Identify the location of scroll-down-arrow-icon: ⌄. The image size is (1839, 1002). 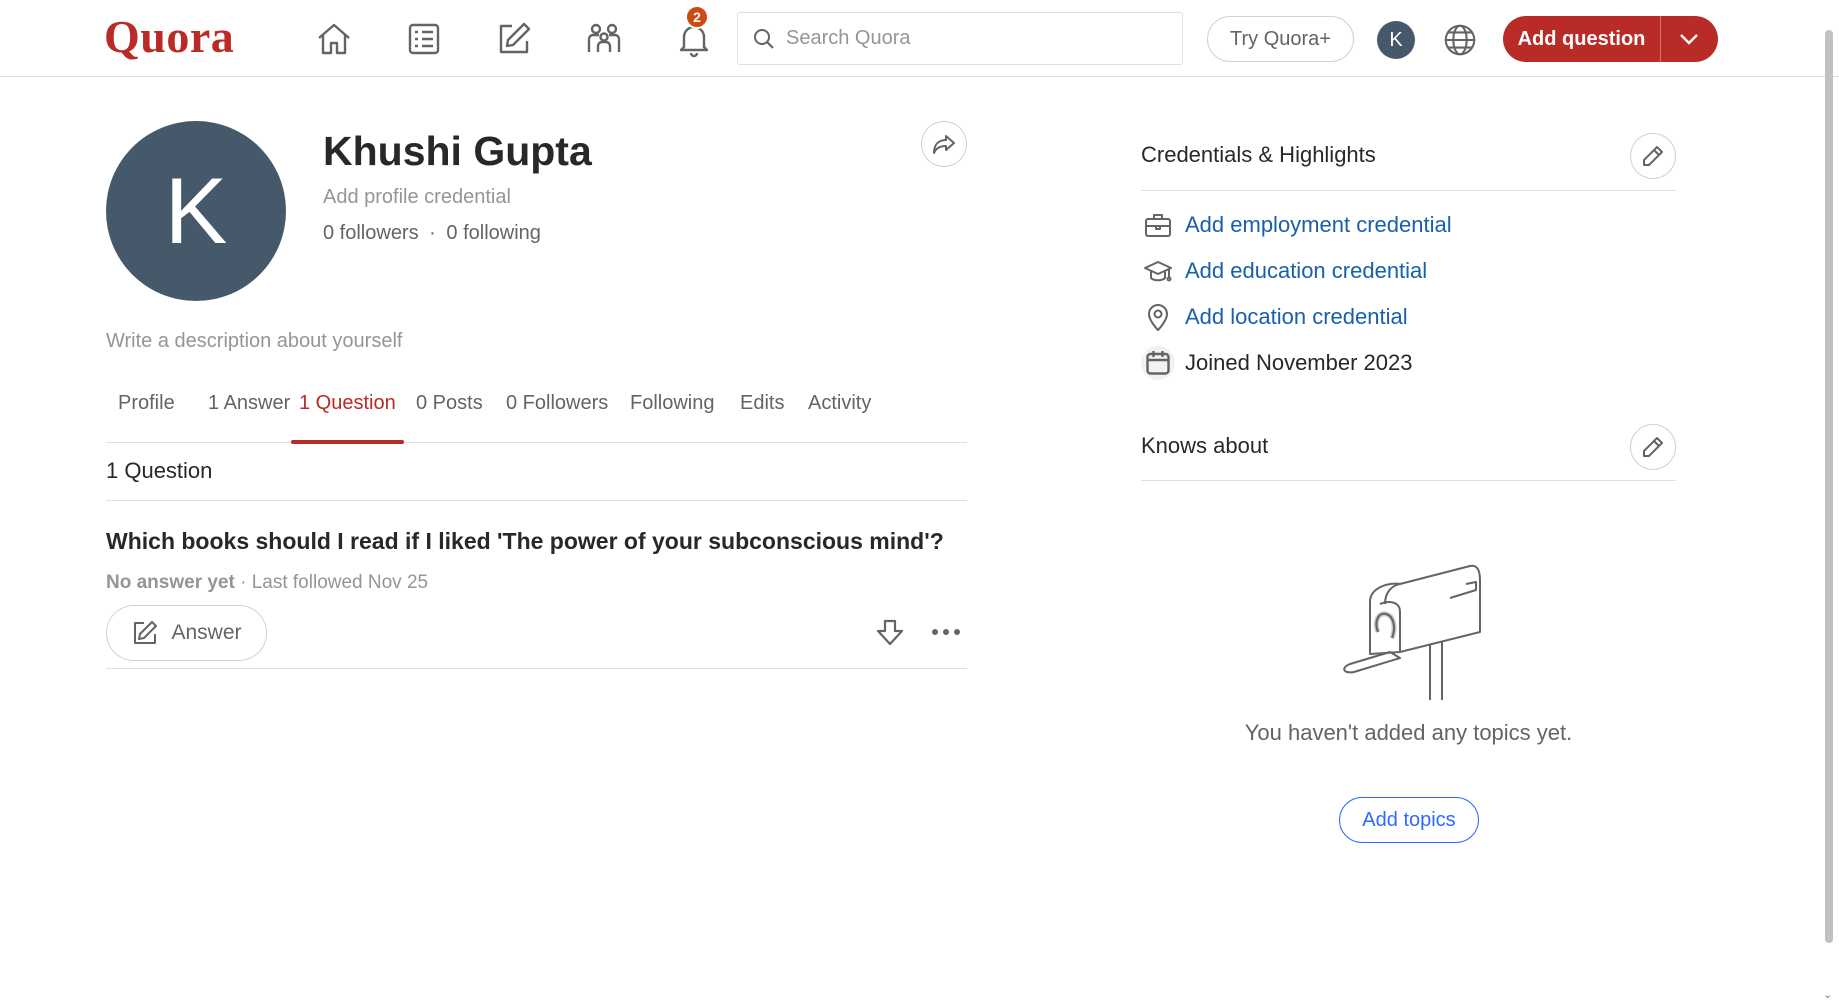
(1829, 994).